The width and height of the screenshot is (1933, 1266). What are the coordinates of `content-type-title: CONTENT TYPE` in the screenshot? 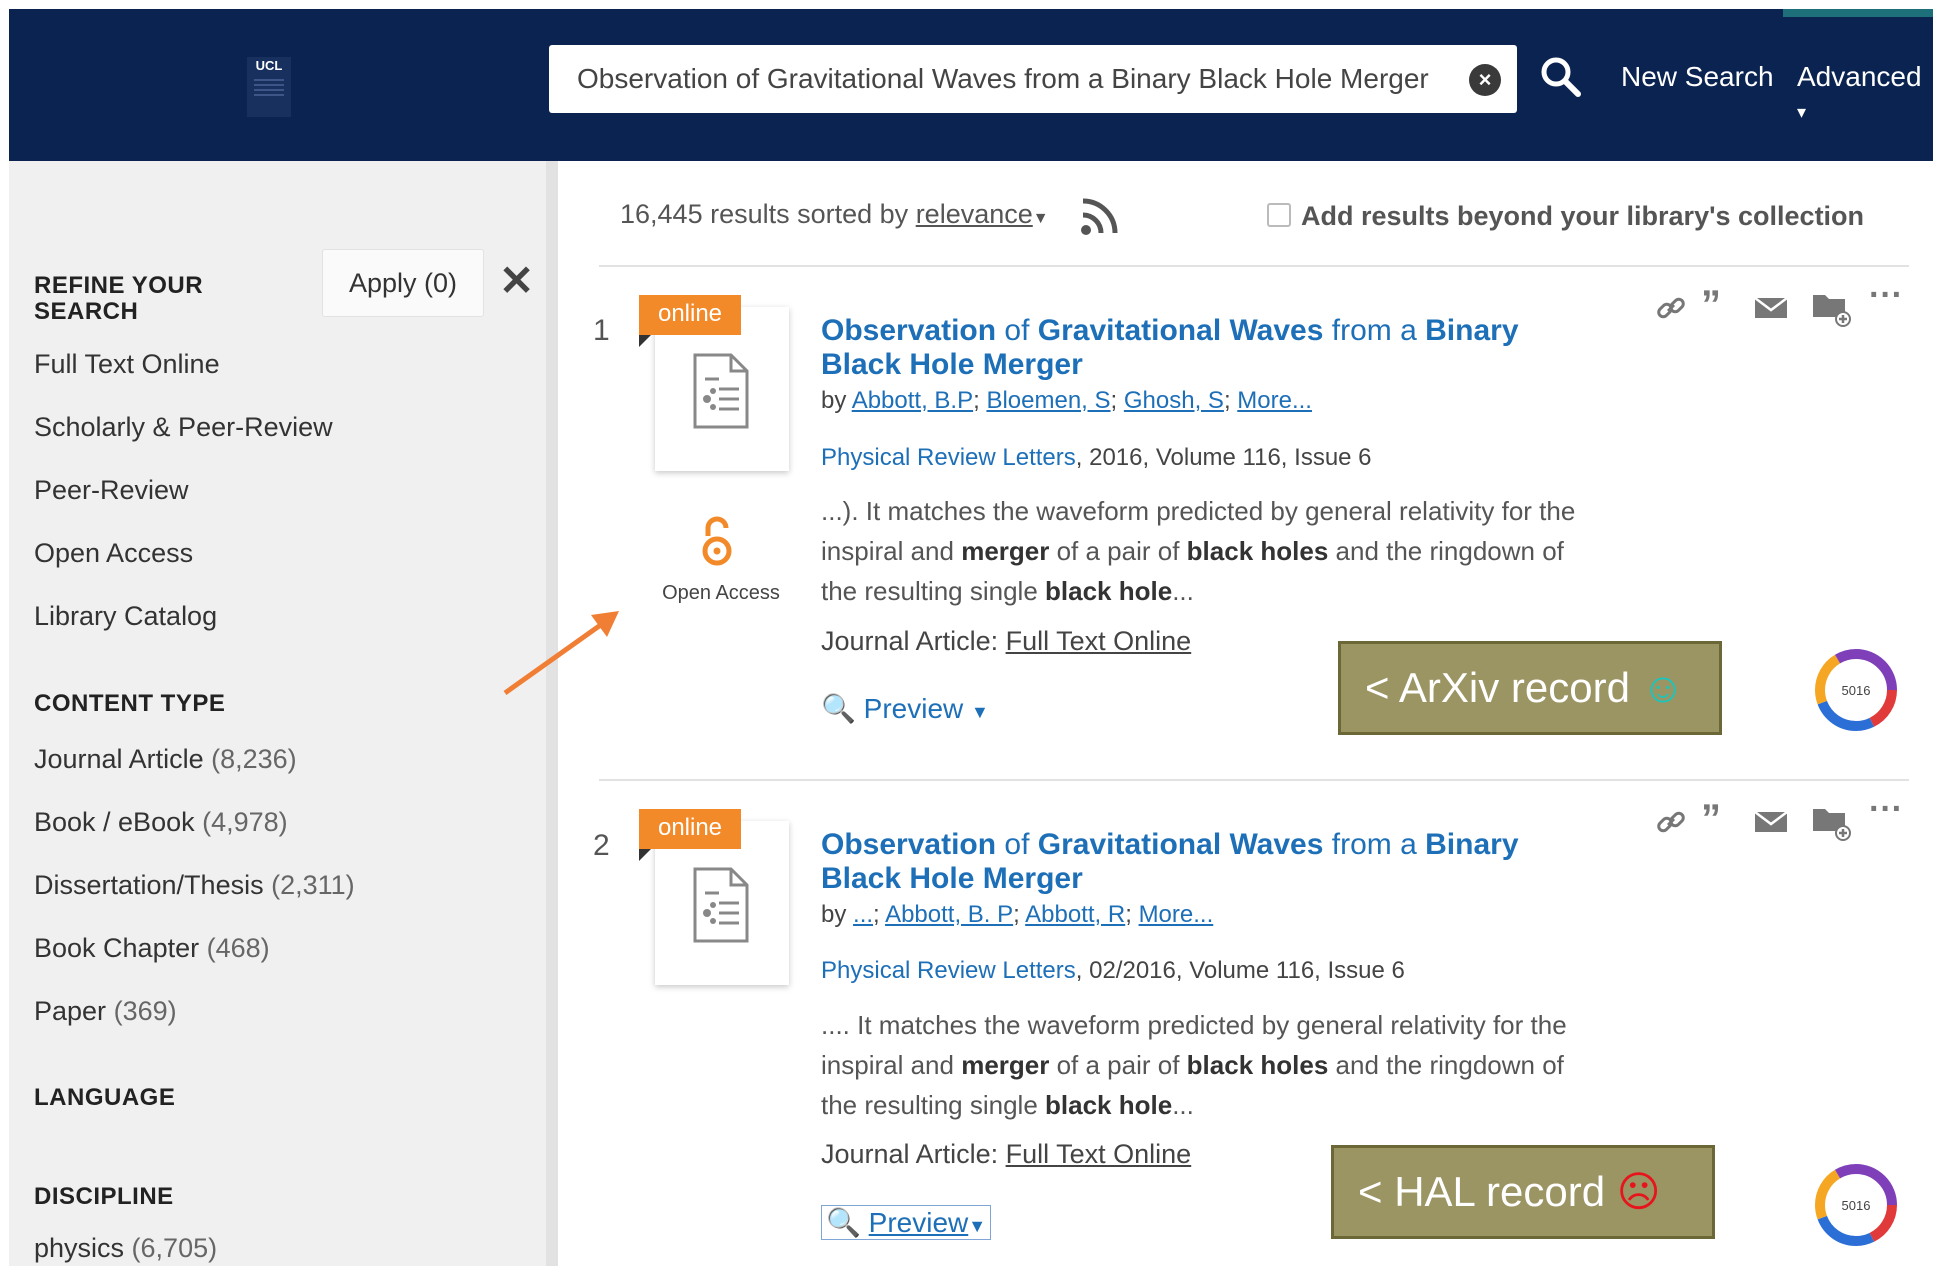 It's located at (130, 703).